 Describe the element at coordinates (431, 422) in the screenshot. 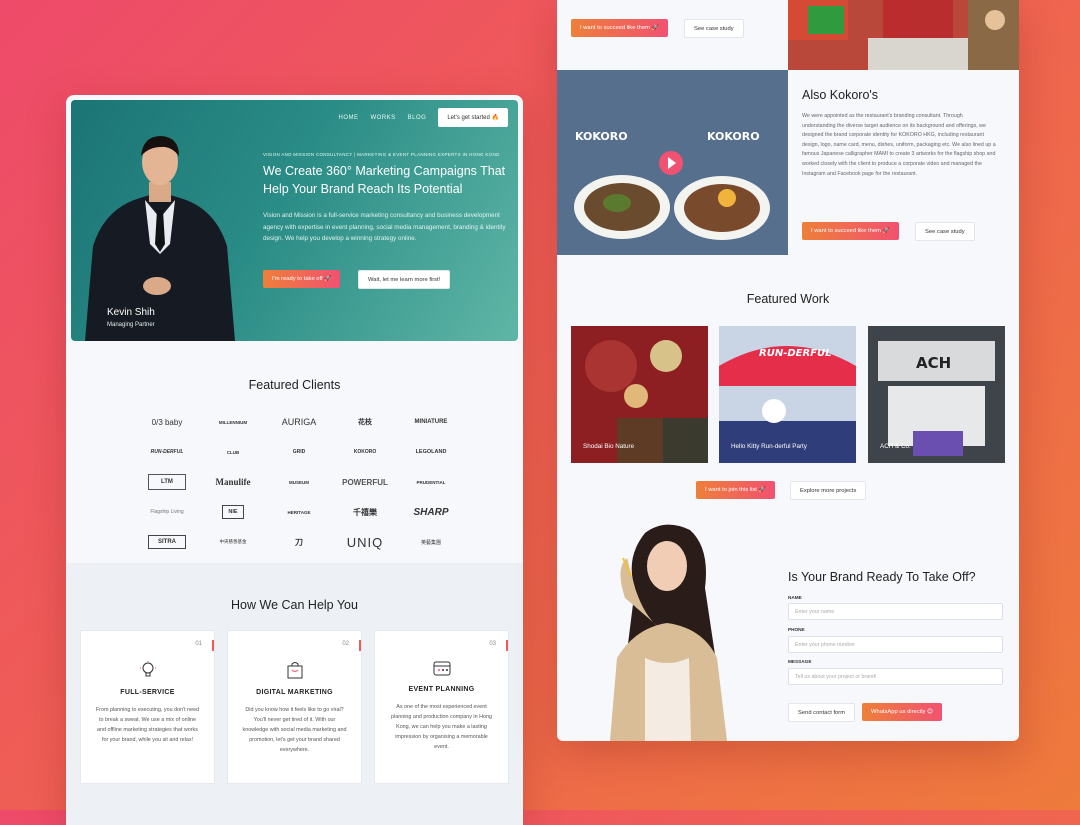

I see `client-logo: MINIATURE` at that location.